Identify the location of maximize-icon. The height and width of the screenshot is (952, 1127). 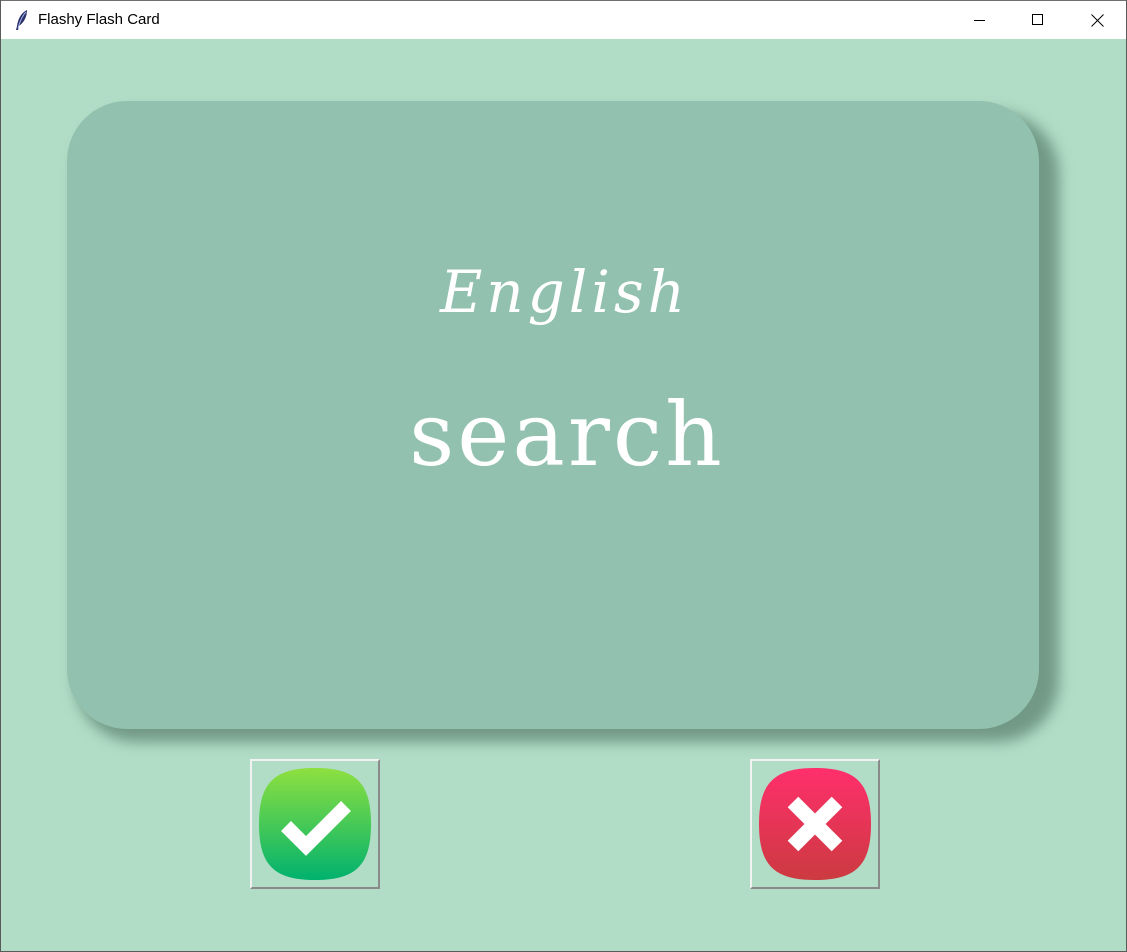
(1038, 20).